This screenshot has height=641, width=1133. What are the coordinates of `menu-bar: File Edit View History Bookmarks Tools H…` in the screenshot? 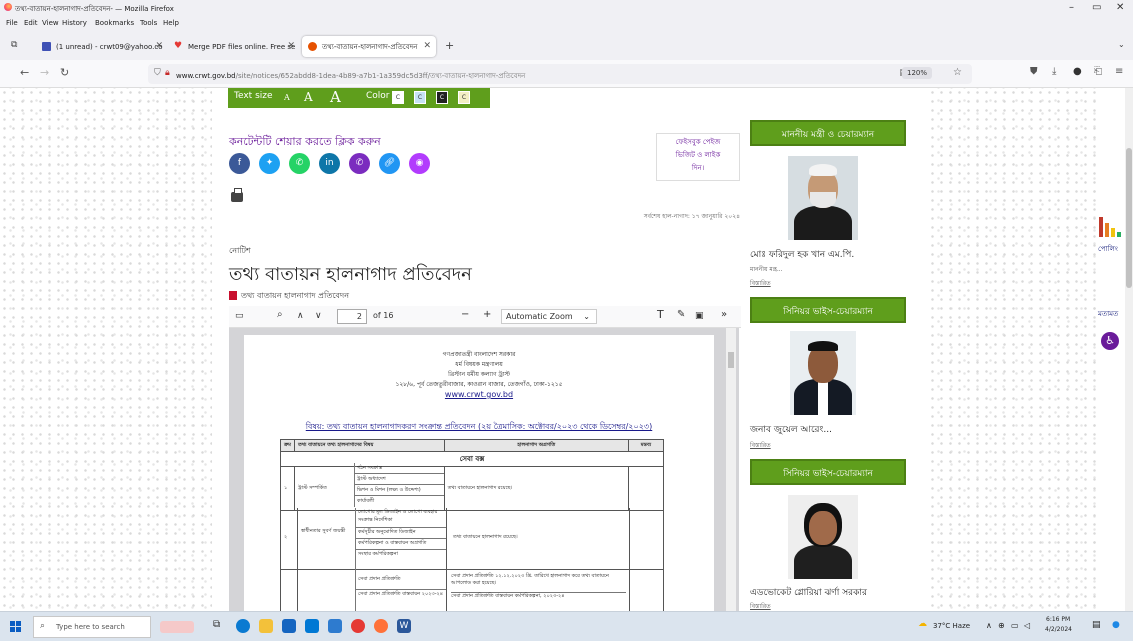 It's located at (566, 24).